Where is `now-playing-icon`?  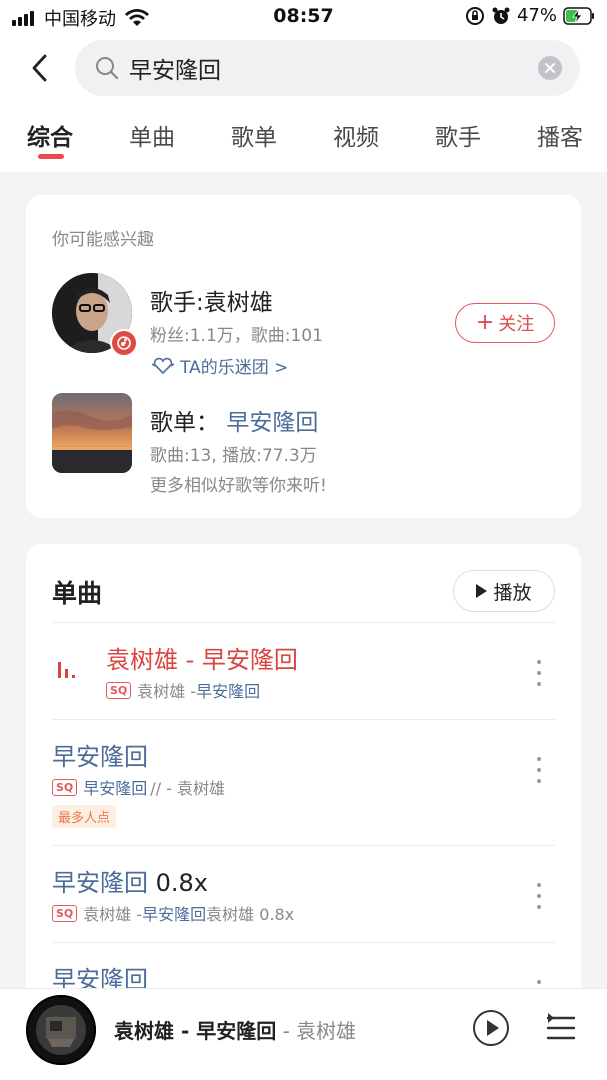
now-playing-icon is located at coordinates (66, 670).